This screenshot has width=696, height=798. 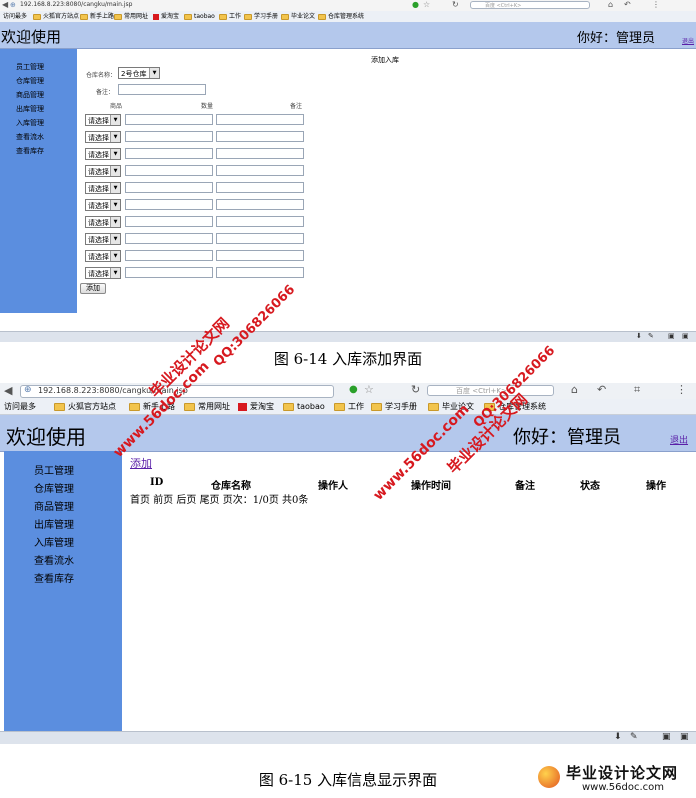 I want to click on crop-icon: ⌗, so click(x=637, y=390).